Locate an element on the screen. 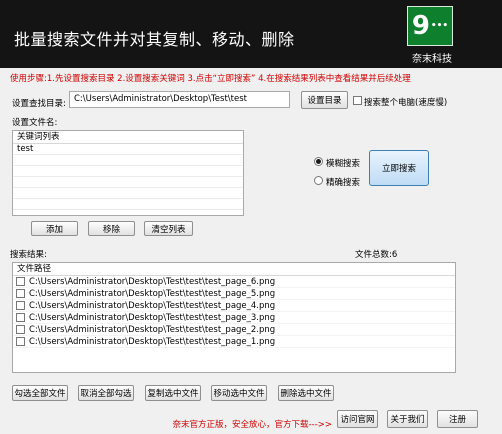 This screenshot has height=434, width=502. register-button: 注册 is located at coordinates (457, 419).